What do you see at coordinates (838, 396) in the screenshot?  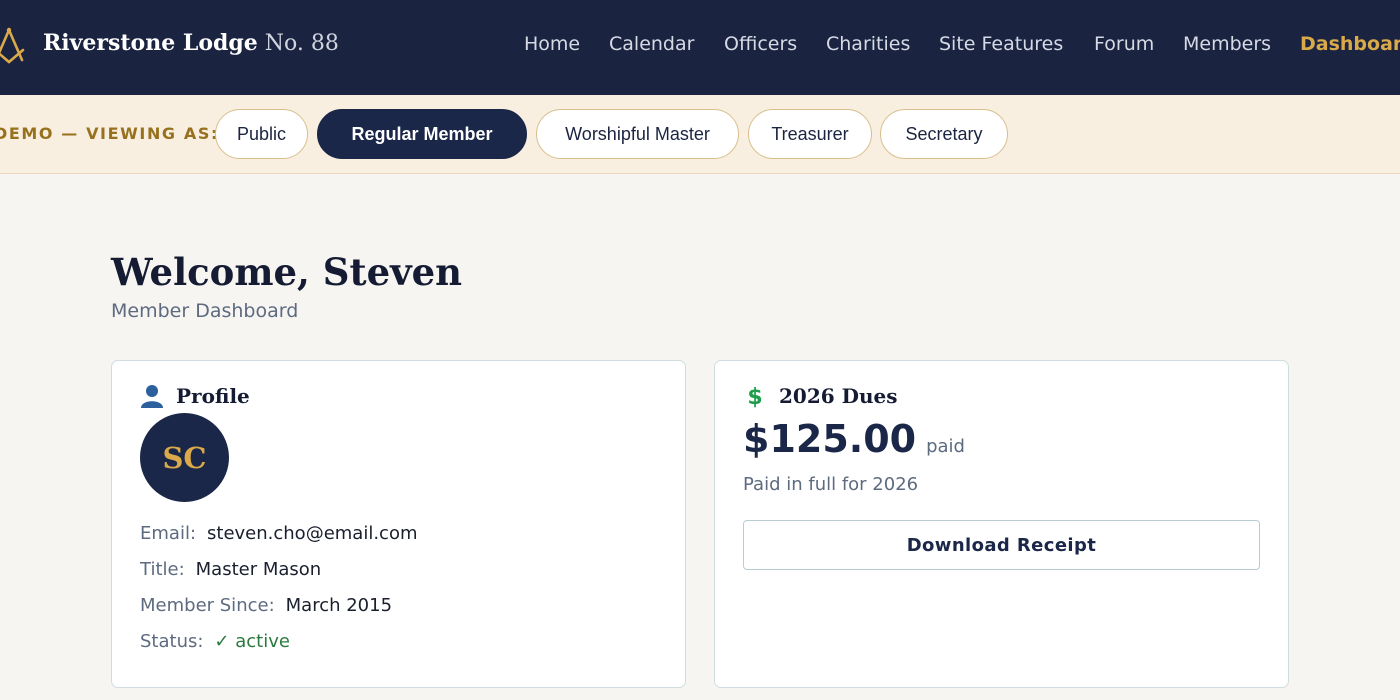 I see `dues-card-title: 2026 Dues` at bounding box center [838, 396].